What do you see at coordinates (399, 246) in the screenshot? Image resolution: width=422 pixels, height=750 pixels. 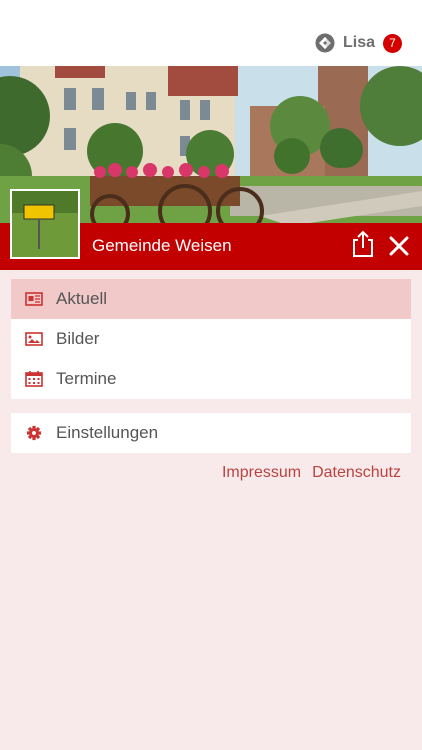 I see `close-icon` at bounding box center [399, 246].